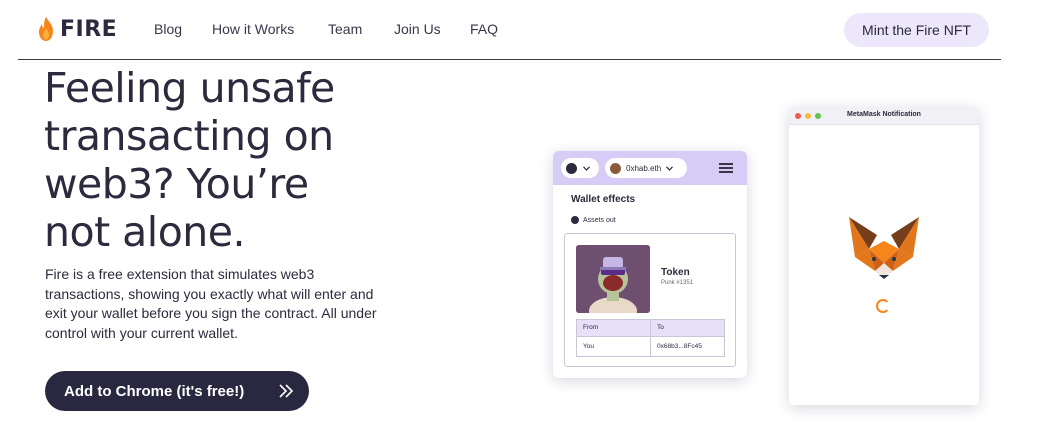 This screenshot has width=1040, height=446. I want to click on token-id: Punk #1351, so click(677, 283).